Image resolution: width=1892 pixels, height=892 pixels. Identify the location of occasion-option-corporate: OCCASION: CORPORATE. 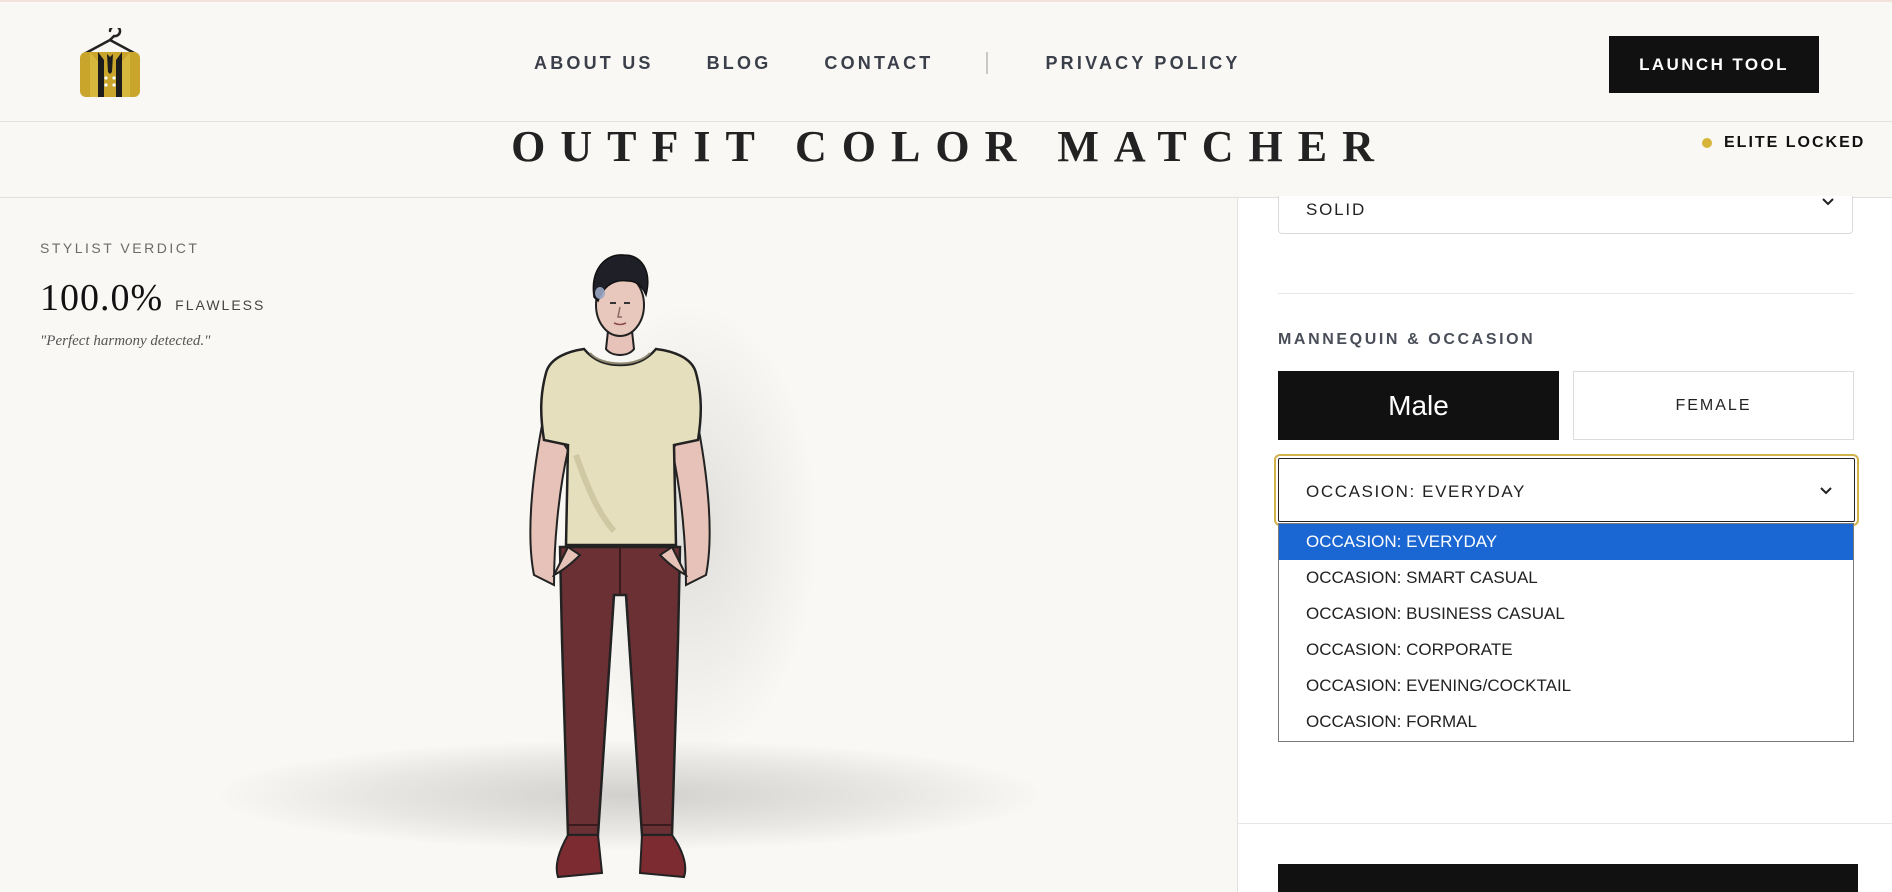
(1566, 650).